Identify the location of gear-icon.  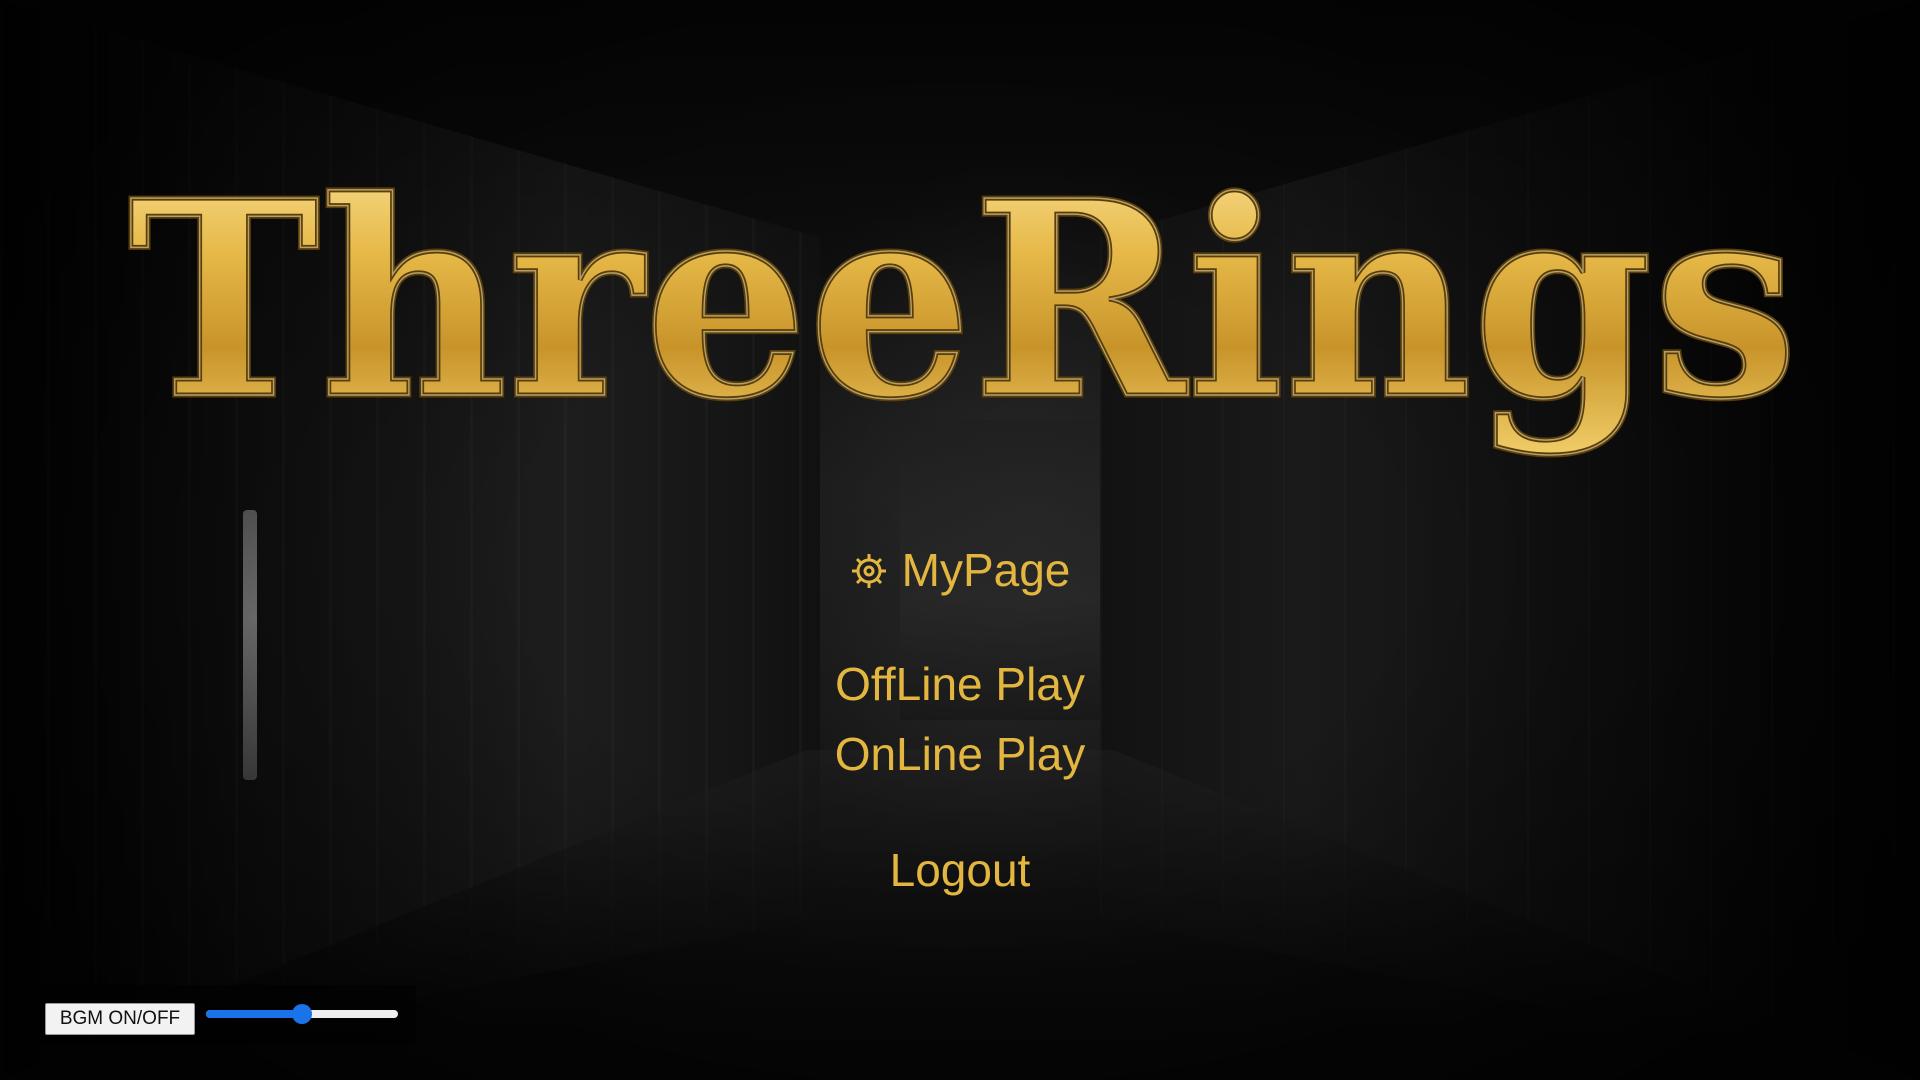
(868, 571).